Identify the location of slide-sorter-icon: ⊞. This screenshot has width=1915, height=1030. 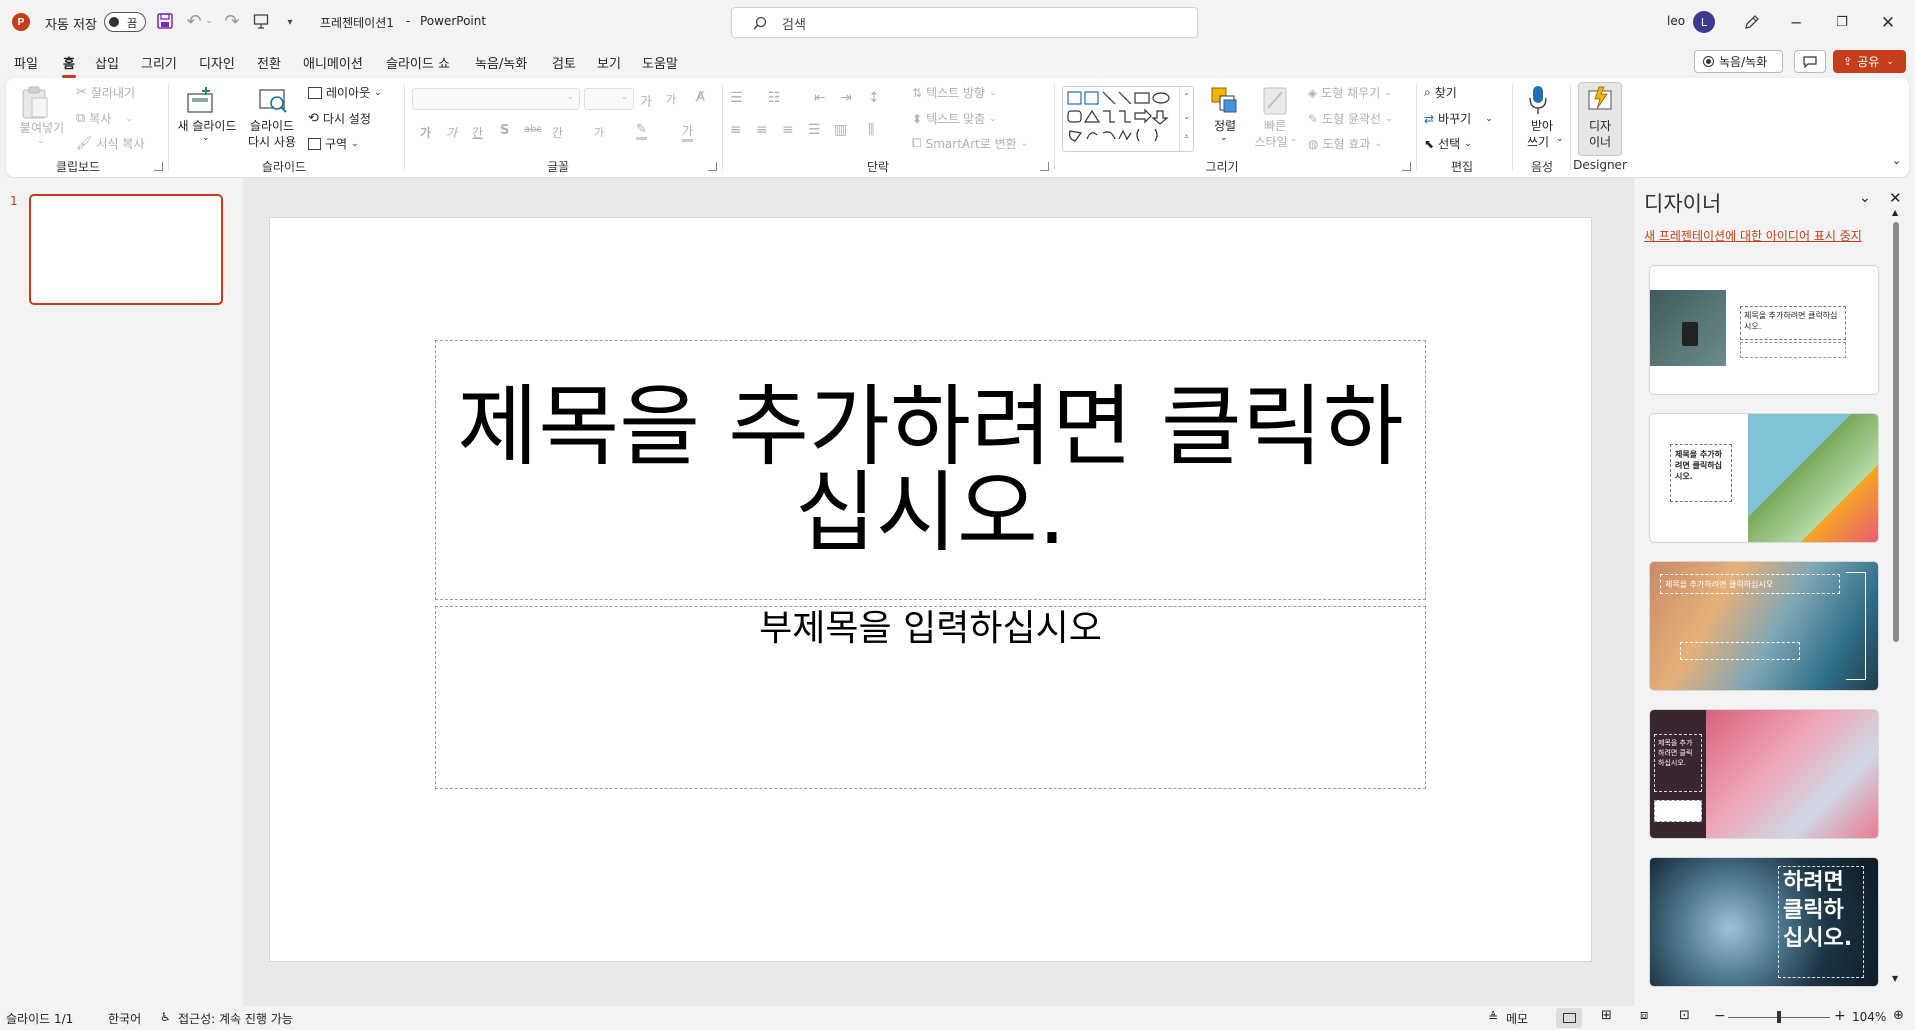
(1606, 1015).